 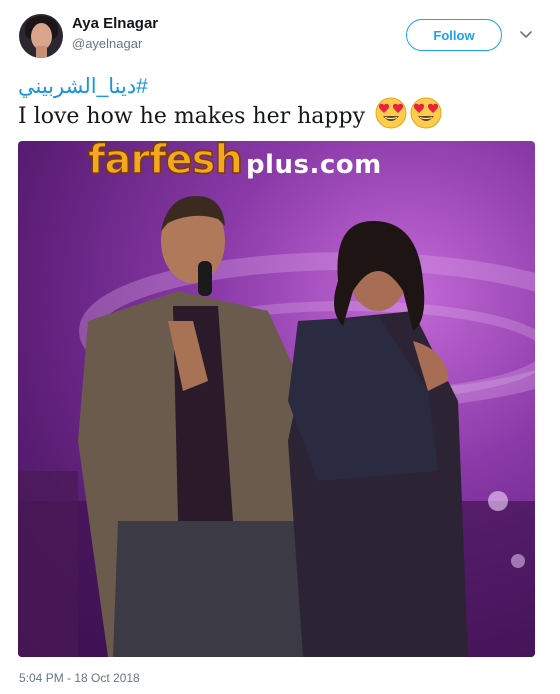 I want to click on avatar-neck, so click(x=41, y=52).